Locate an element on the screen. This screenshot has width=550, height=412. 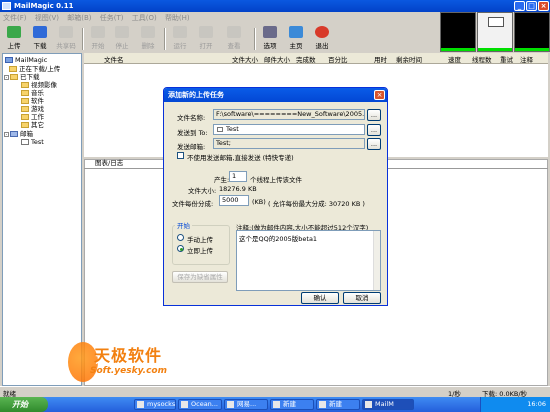
run-button: 运行 is located at coordinates (180, 38).